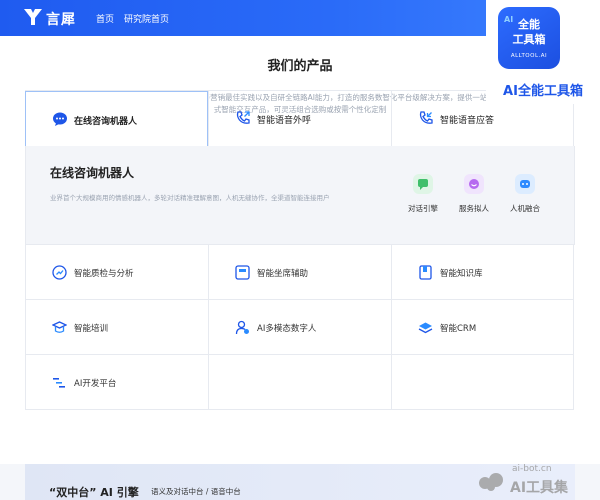 Image resolution: width=600 pixels, height=500 pixels. Describe the element at coordinates (425, 272) in the screenshot. I see `knowledge-base-icon` at that location.